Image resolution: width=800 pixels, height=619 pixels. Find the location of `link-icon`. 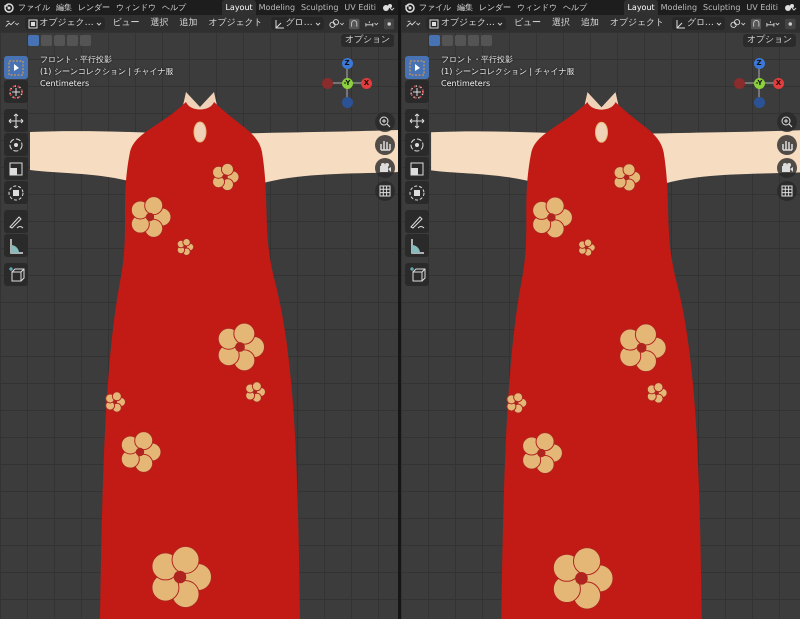

link-icon is located at coordinates (336, 23).